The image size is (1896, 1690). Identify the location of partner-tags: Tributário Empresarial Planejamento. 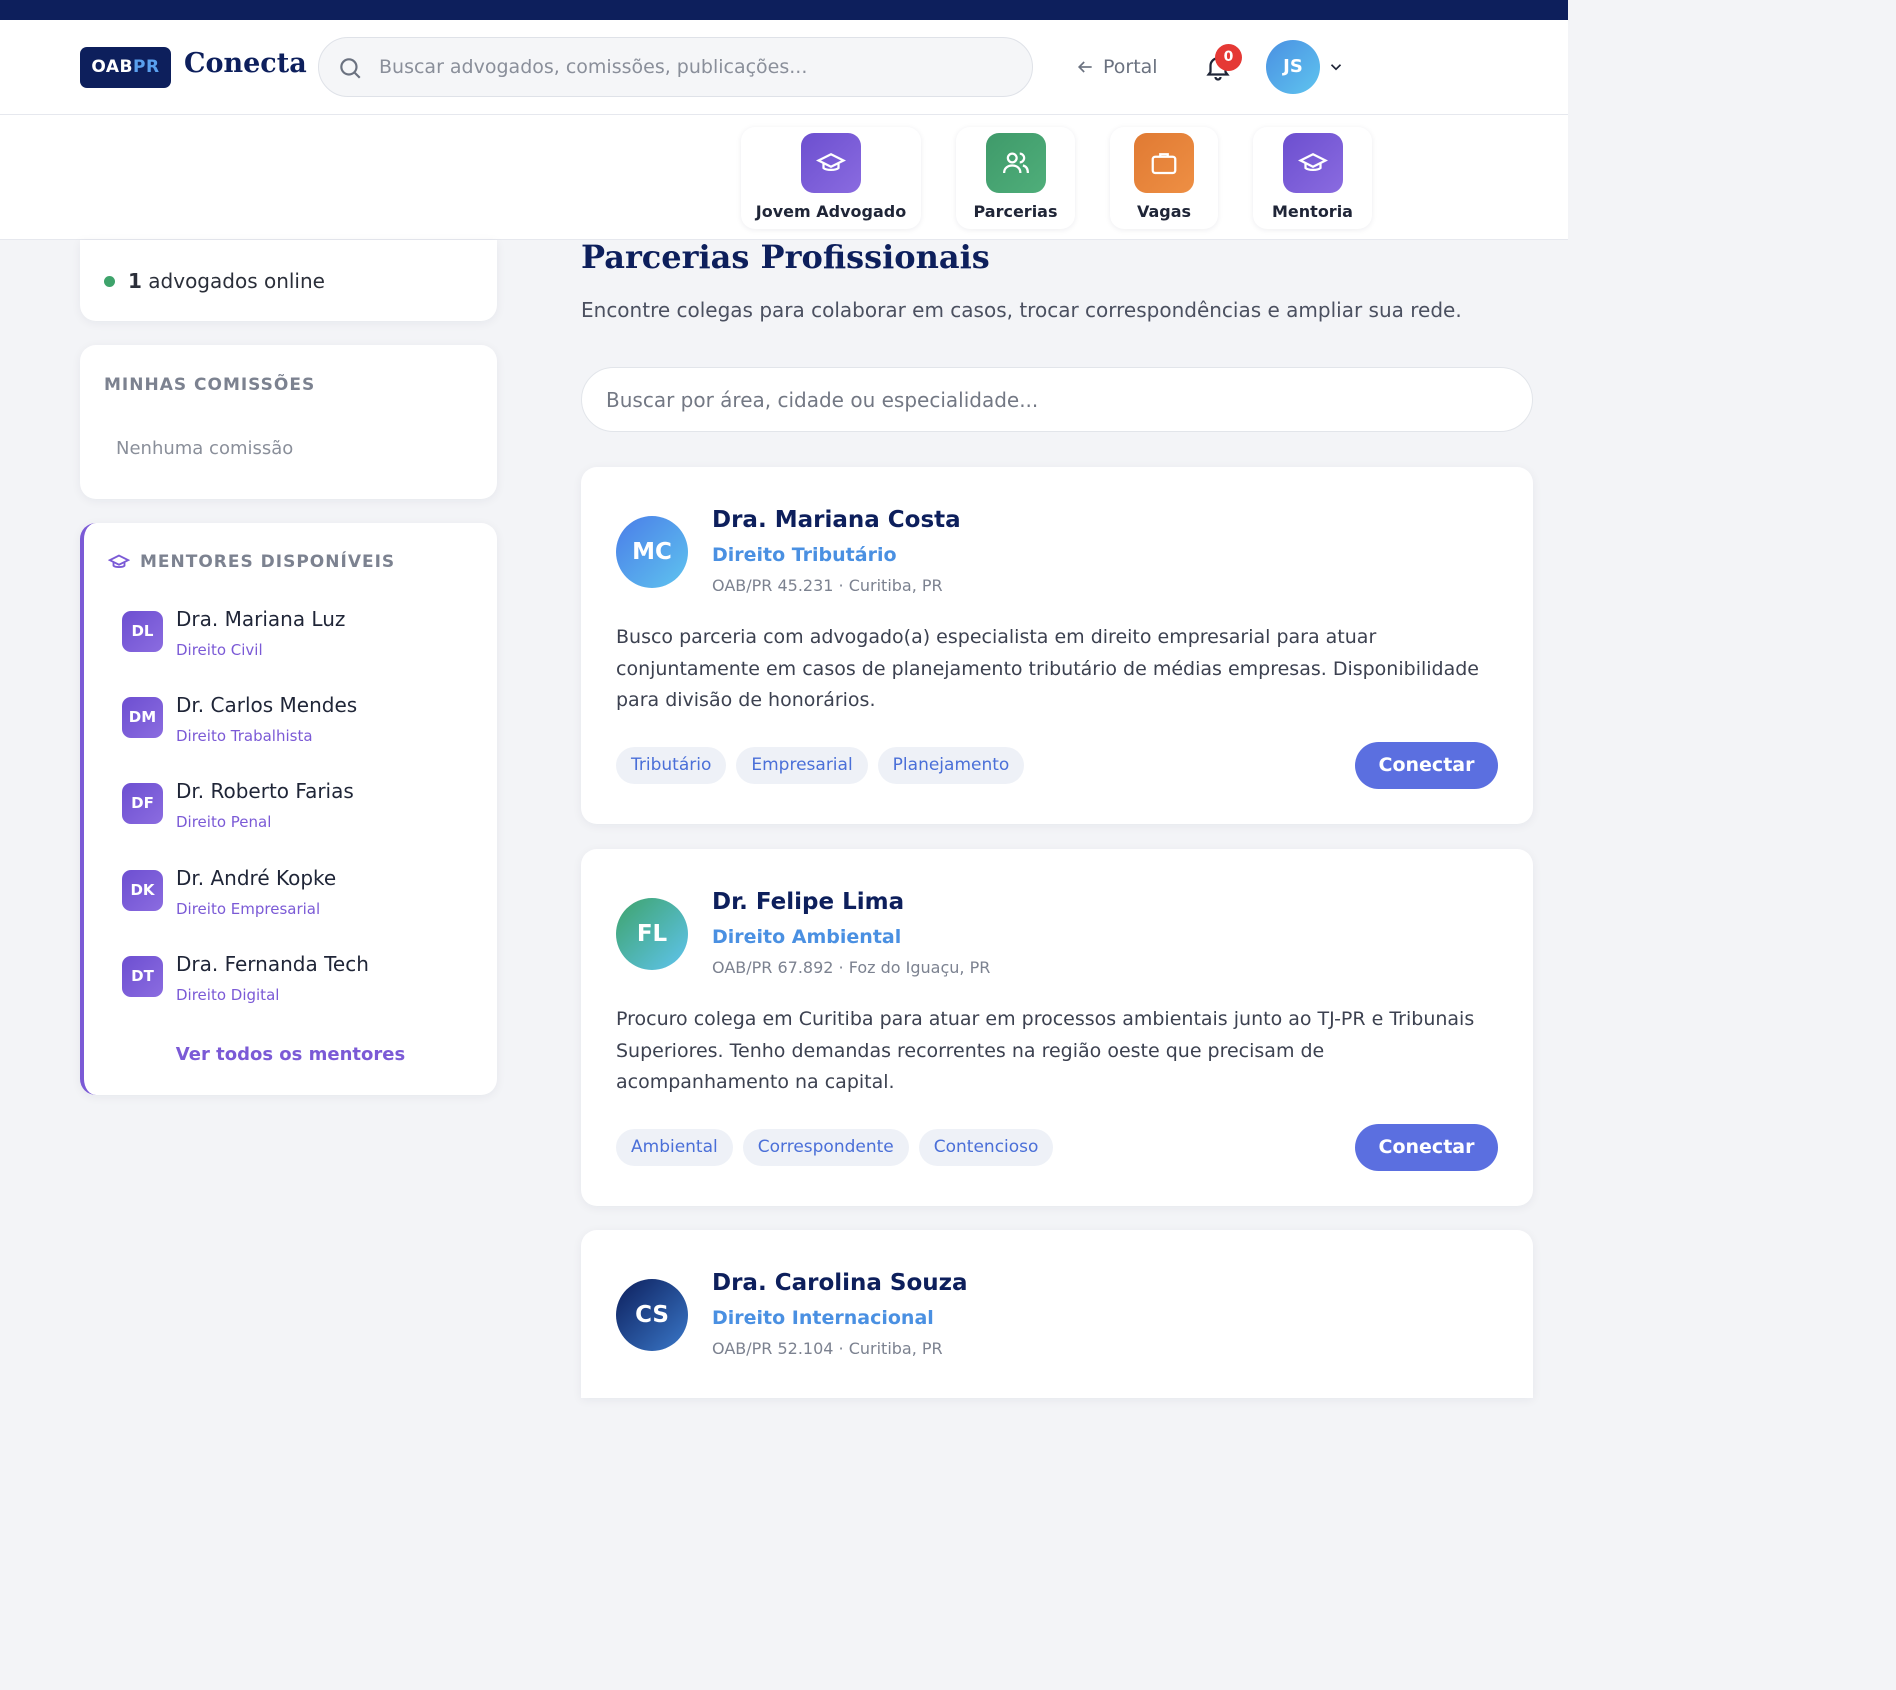
(820, 765).